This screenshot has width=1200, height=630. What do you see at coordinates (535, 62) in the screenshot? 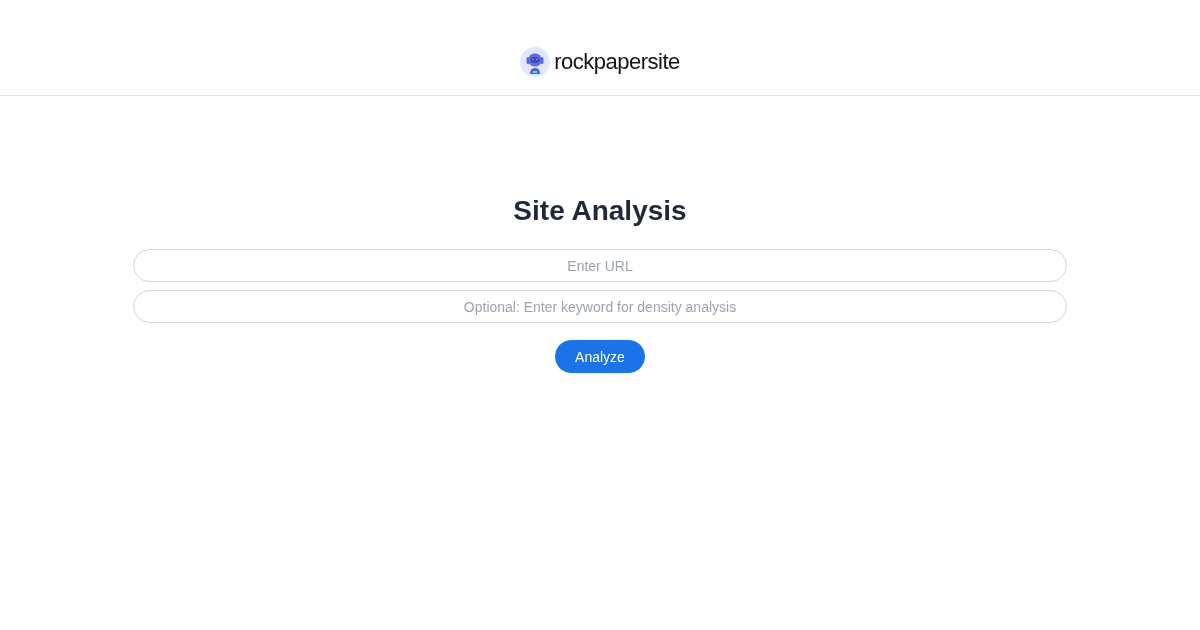
I see `robot-icon` at bounding box center [535, 62].